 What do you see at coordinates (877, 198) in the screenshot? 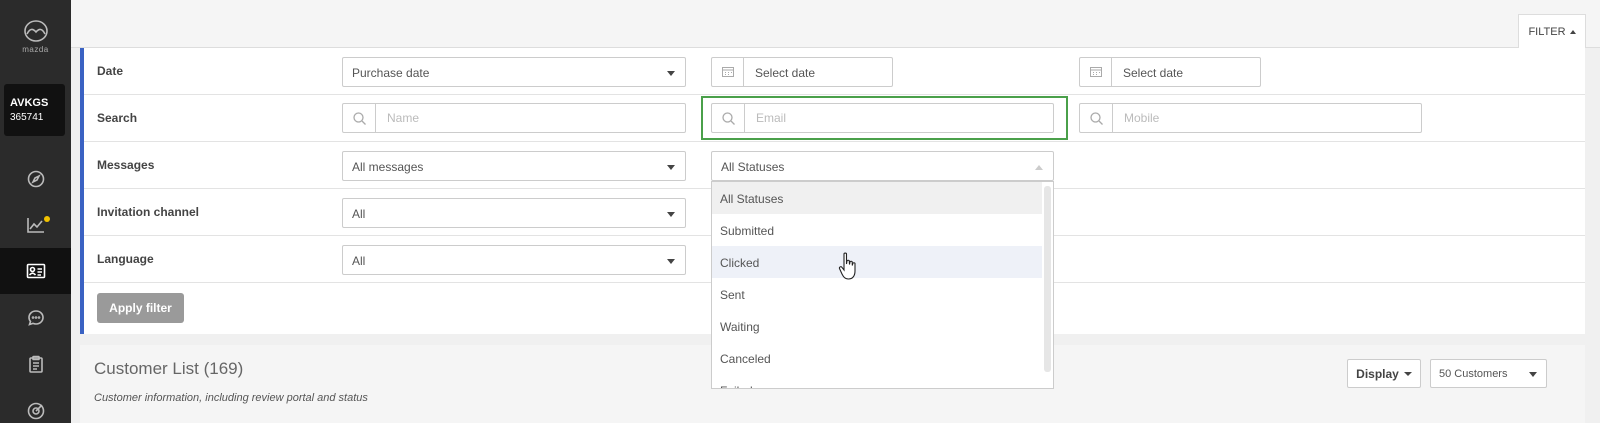
I see `dropdown-option: All Statuses` at bounding box center [877, 198].